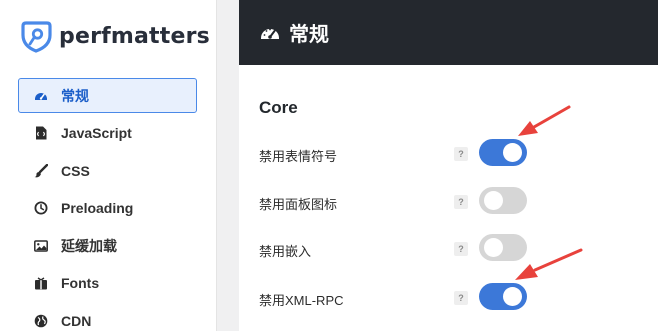  What do you see at coordinates (298, 204) in the screenshot?
I see `option-label: 禁用面板图标` at bounding box center [298, 204].